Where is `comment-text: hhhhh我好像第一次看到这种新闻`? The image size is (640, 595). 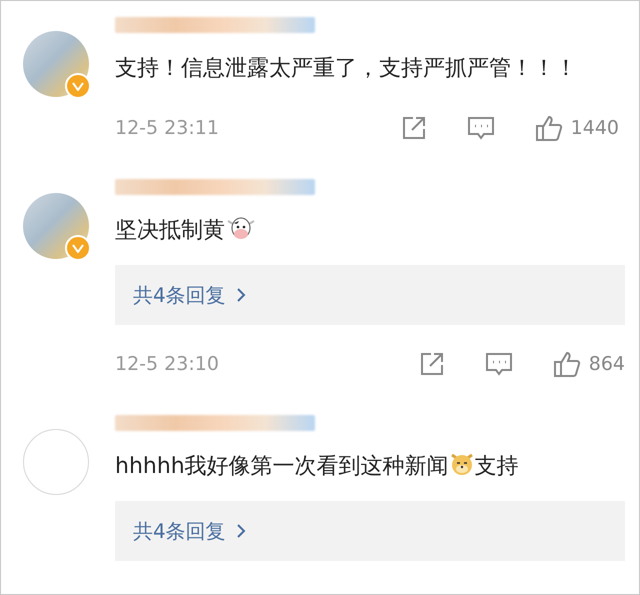
comment-text: hhhhh我好像第一次看到这种新闻 is located at coordinates (282, 466).